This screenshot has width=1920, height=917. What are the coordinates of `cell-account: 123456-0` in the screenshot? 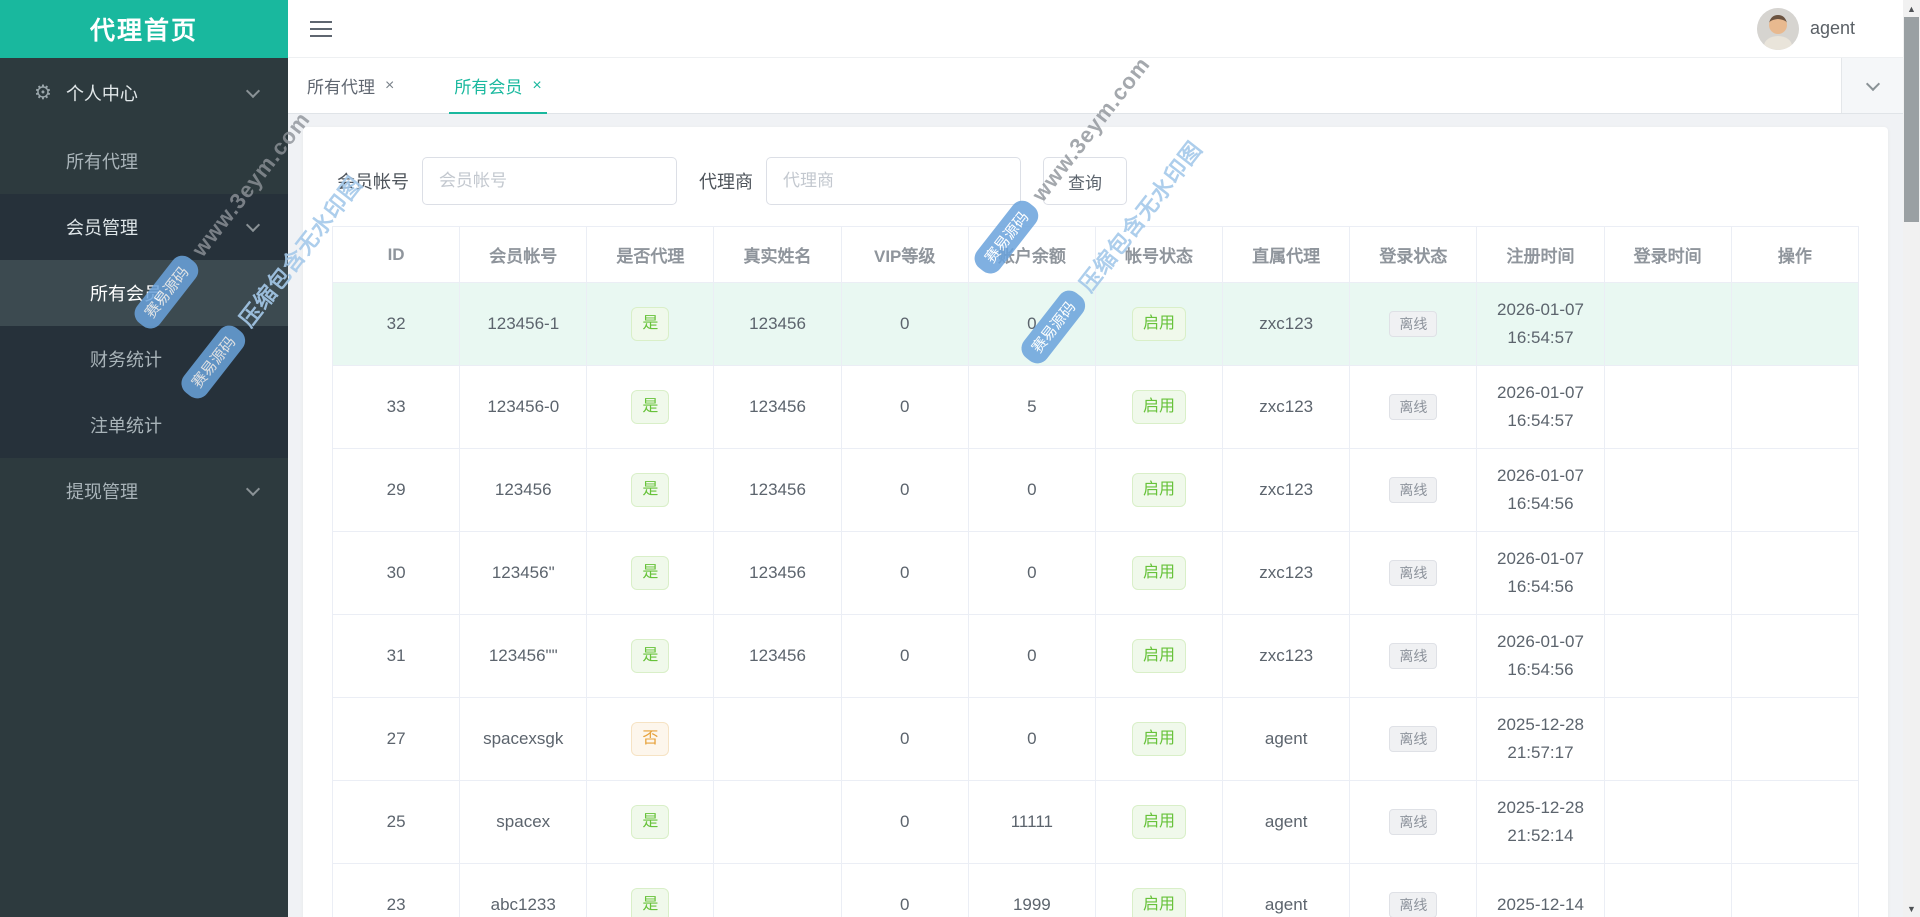 It's located at (523, 407).